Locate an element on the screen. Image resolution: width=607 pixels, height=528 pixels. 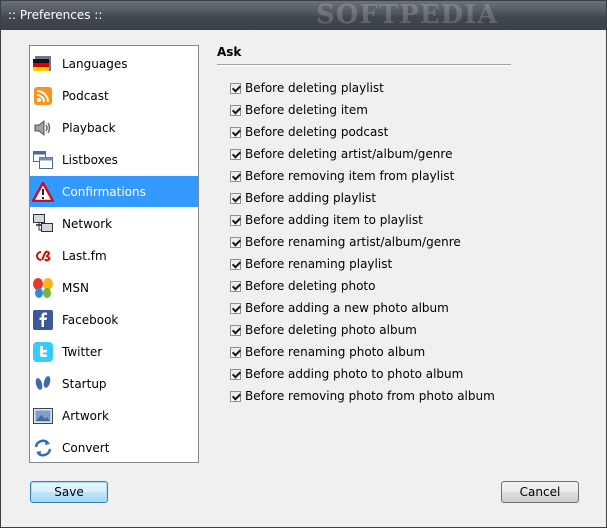
option-label: Before adding playlist is located at coordinates (311, 198).